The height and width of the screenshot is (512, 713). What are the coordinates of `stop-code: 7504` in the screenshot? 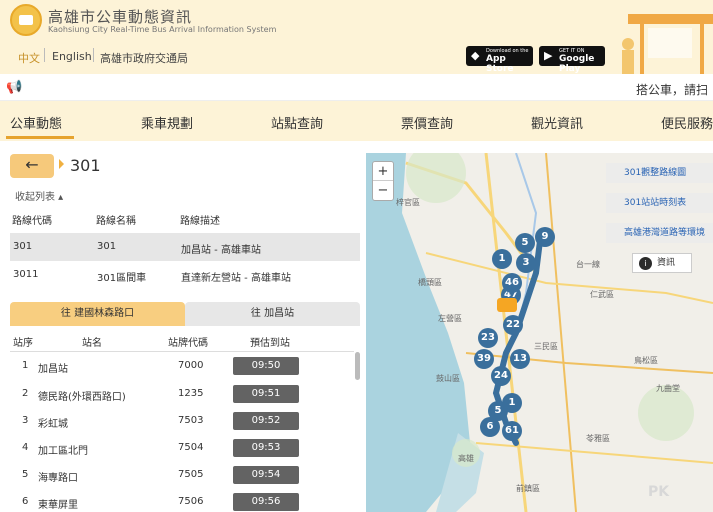 It's located at (191, 447).